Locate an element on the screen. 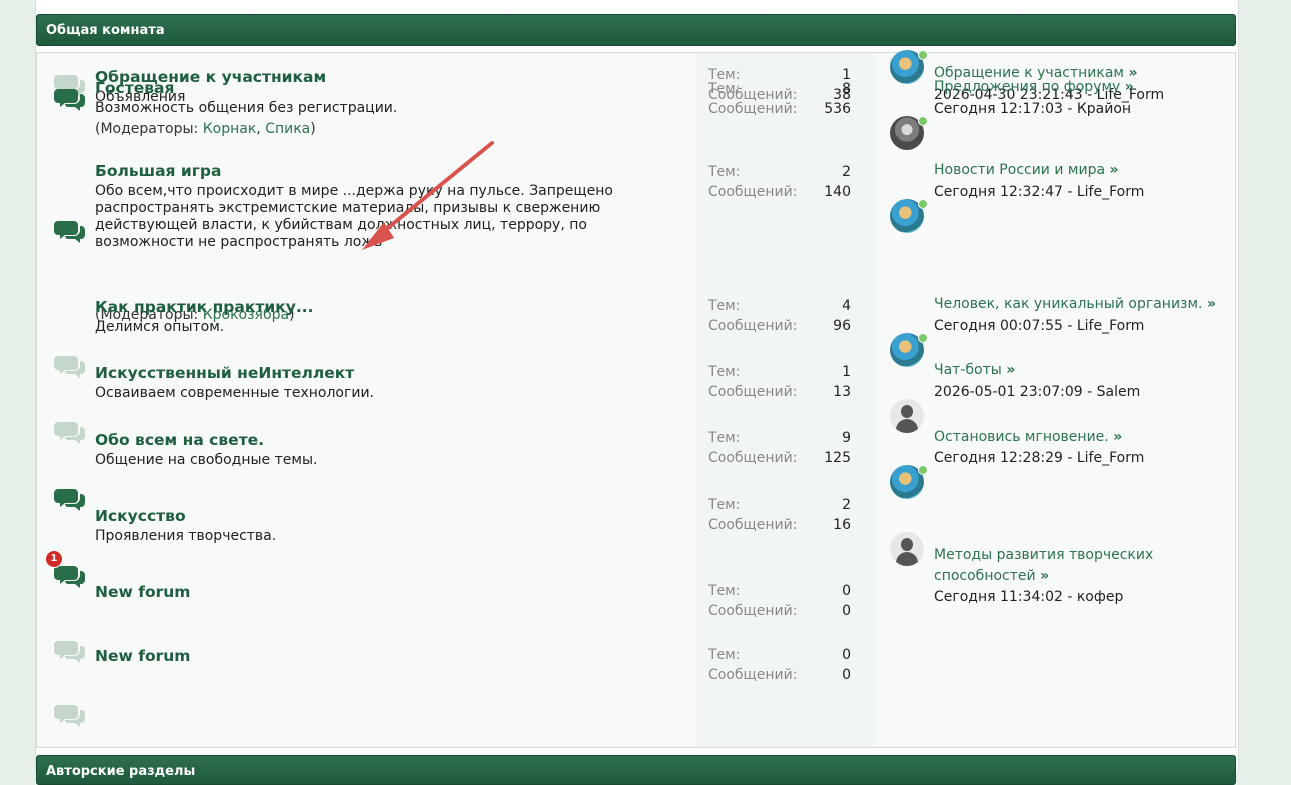  forum-title-link: Обо всем на свете. is located at coordinates (179, 440).